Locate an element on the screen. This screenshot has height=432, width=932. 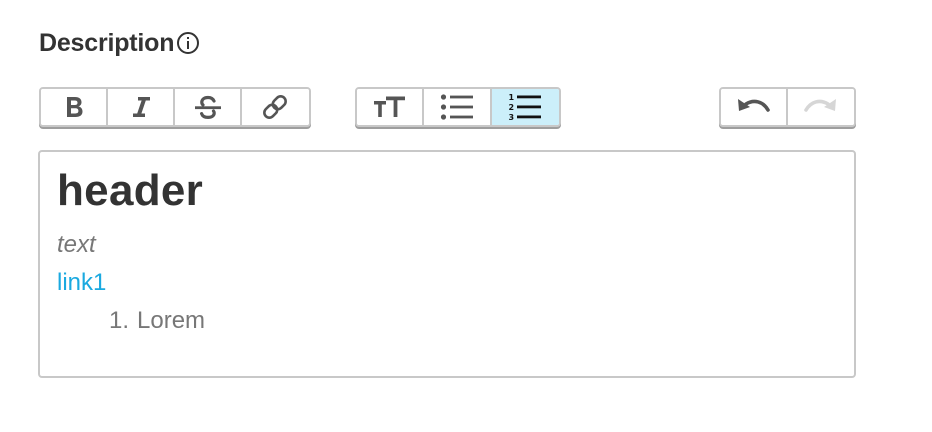
svg-text: 1 is located at coordinates (512, 97).